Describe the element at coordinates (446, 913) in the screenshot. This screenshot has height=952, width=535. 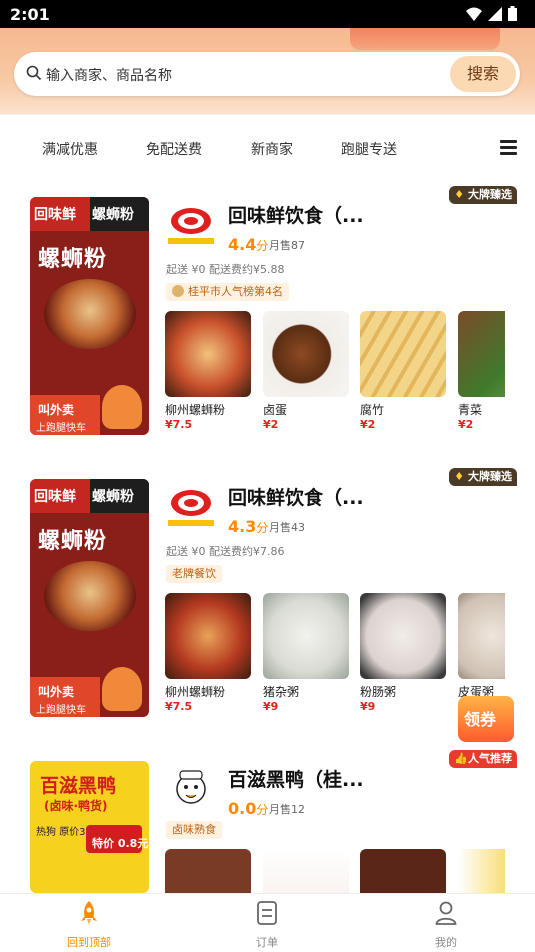
I see `user-icon` at that location.